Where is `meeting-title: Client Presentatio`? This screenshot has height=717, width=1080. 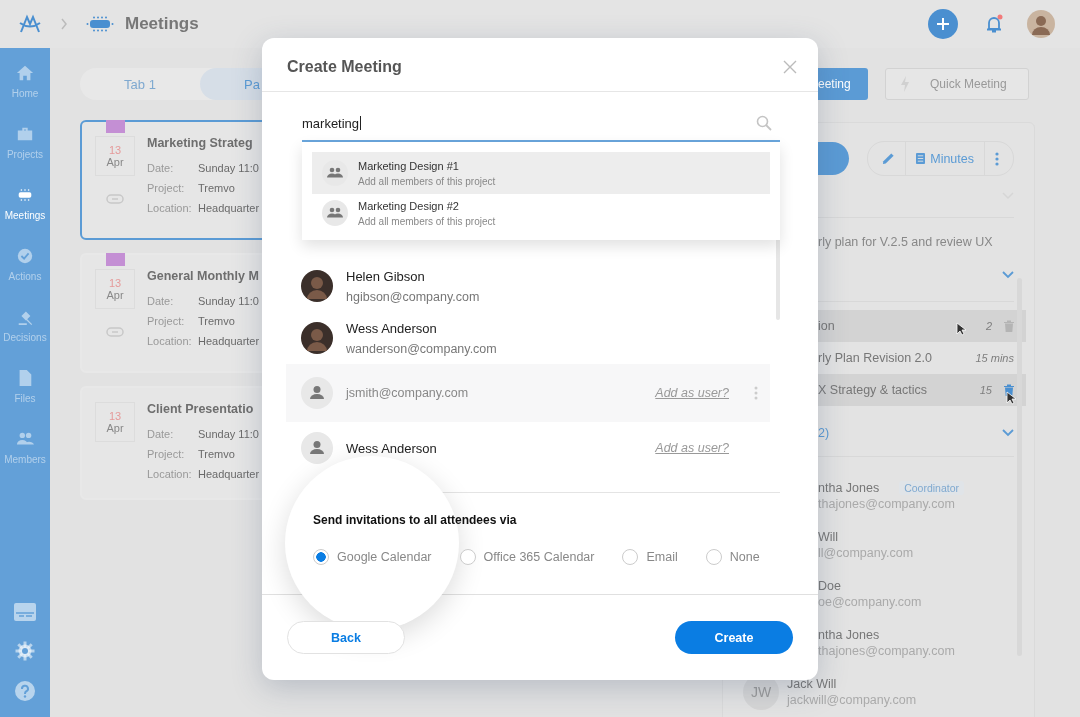
meeting-title: Client Presentatio is located at coordinates (201, 409).